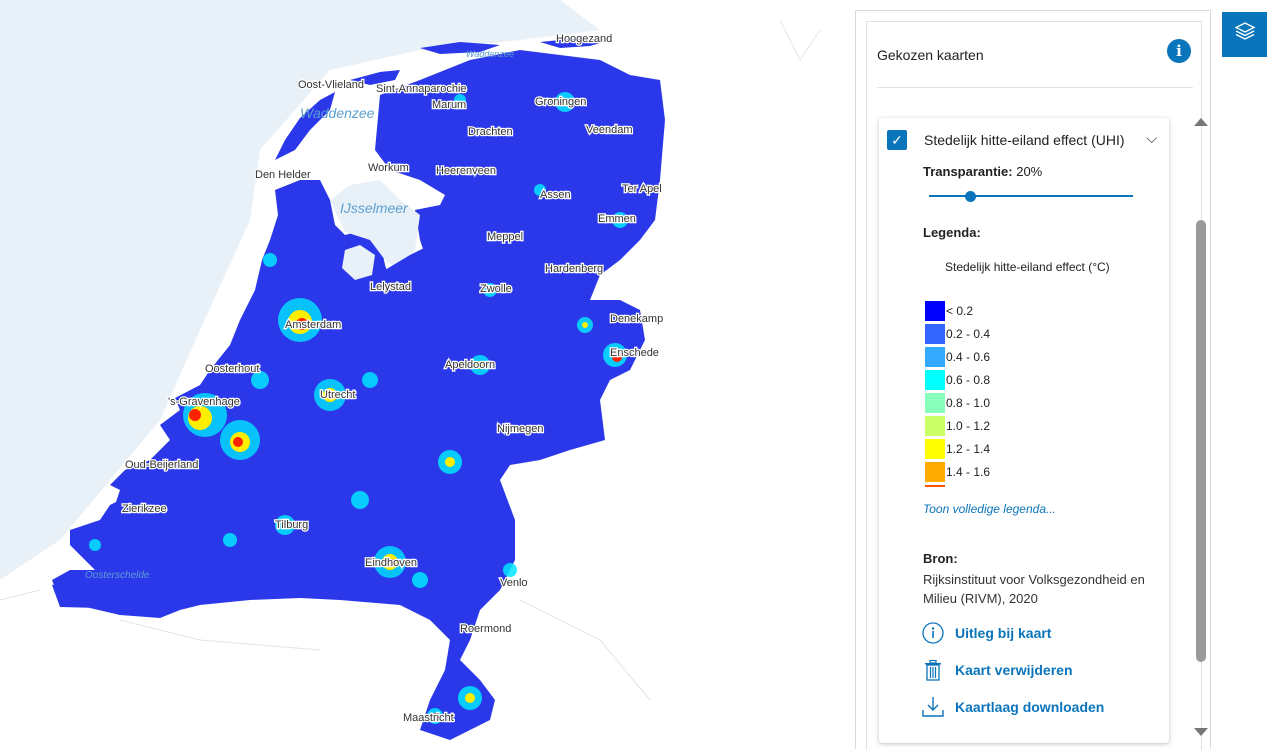  I want to click on legend-title: Stedelijk hitte-eiland effect (°C), so click(1027, 267).